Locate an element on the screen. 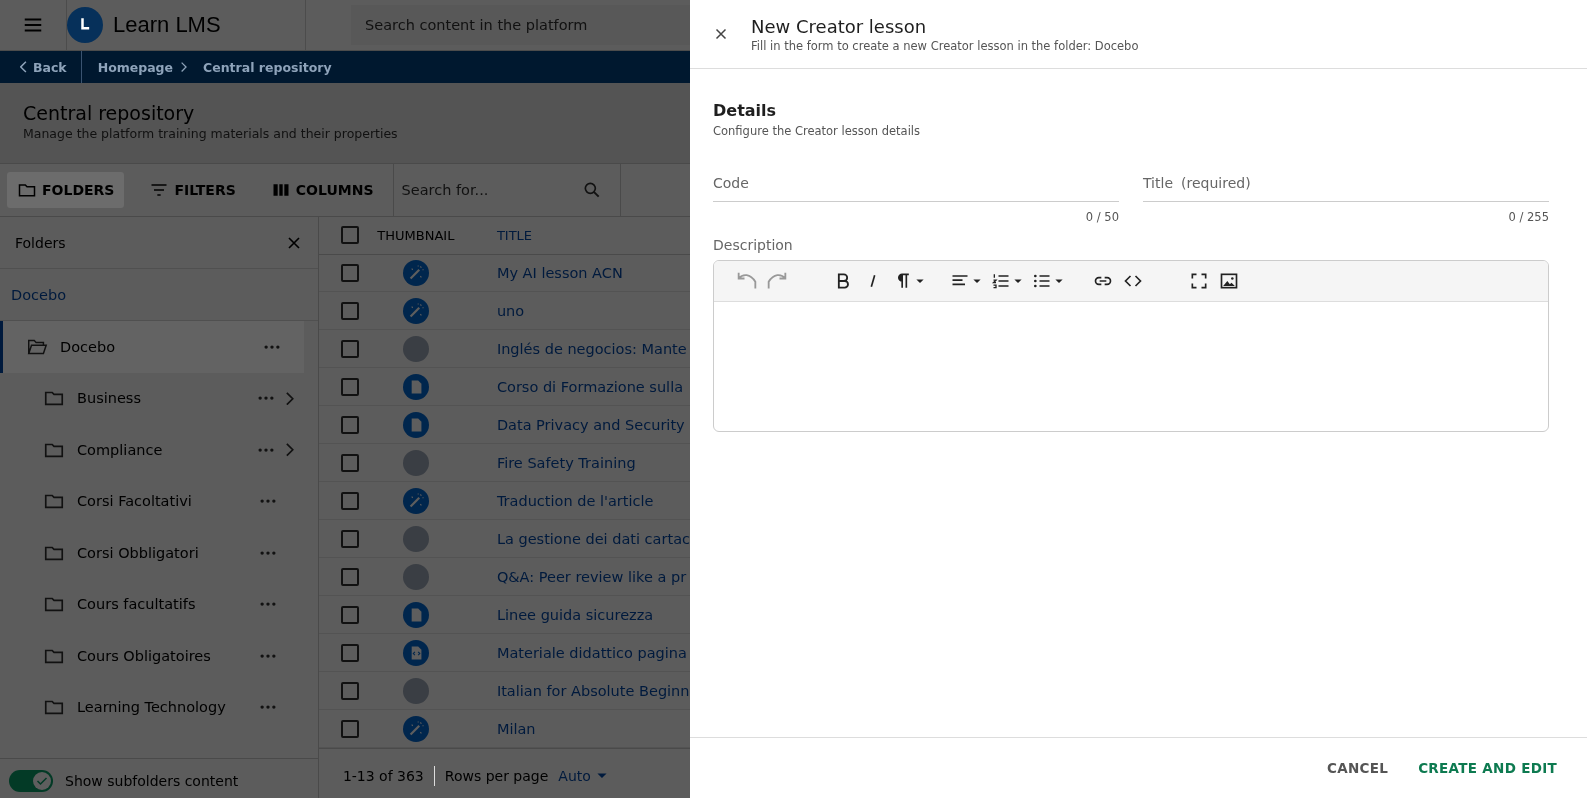 The height and width of the screenshot is (798, 1587). folders-title: Folders is located at coordinates (40, 242).